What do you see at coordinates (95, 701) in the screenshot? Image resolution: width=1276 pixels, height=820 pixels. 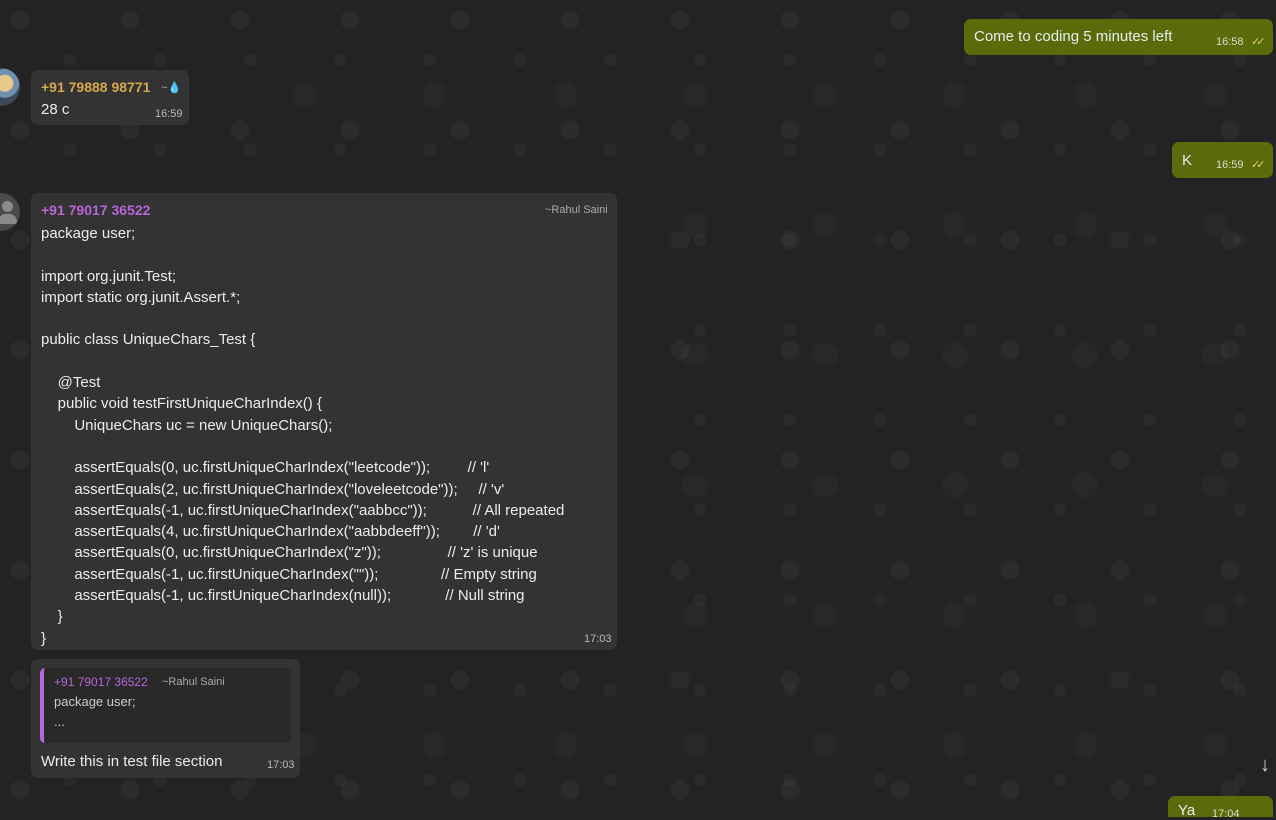 I see `quoted-text-line: package user;` at bounding box center [95, 701].